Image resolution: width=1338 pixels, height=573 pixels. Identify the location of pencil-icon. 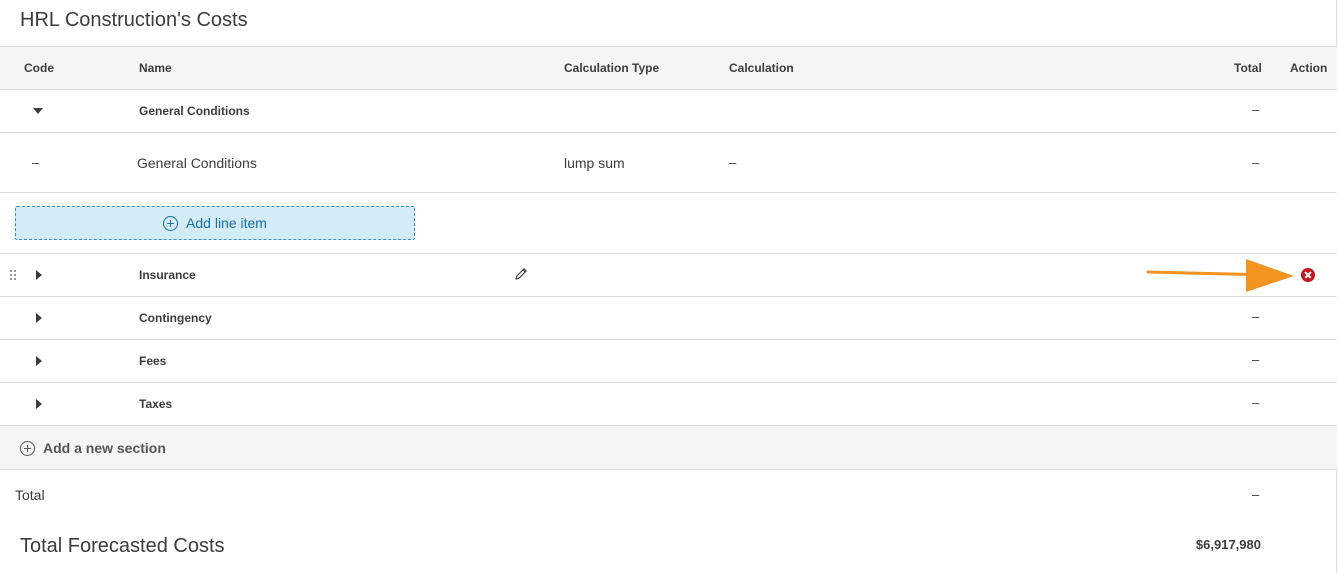
(521, 274).